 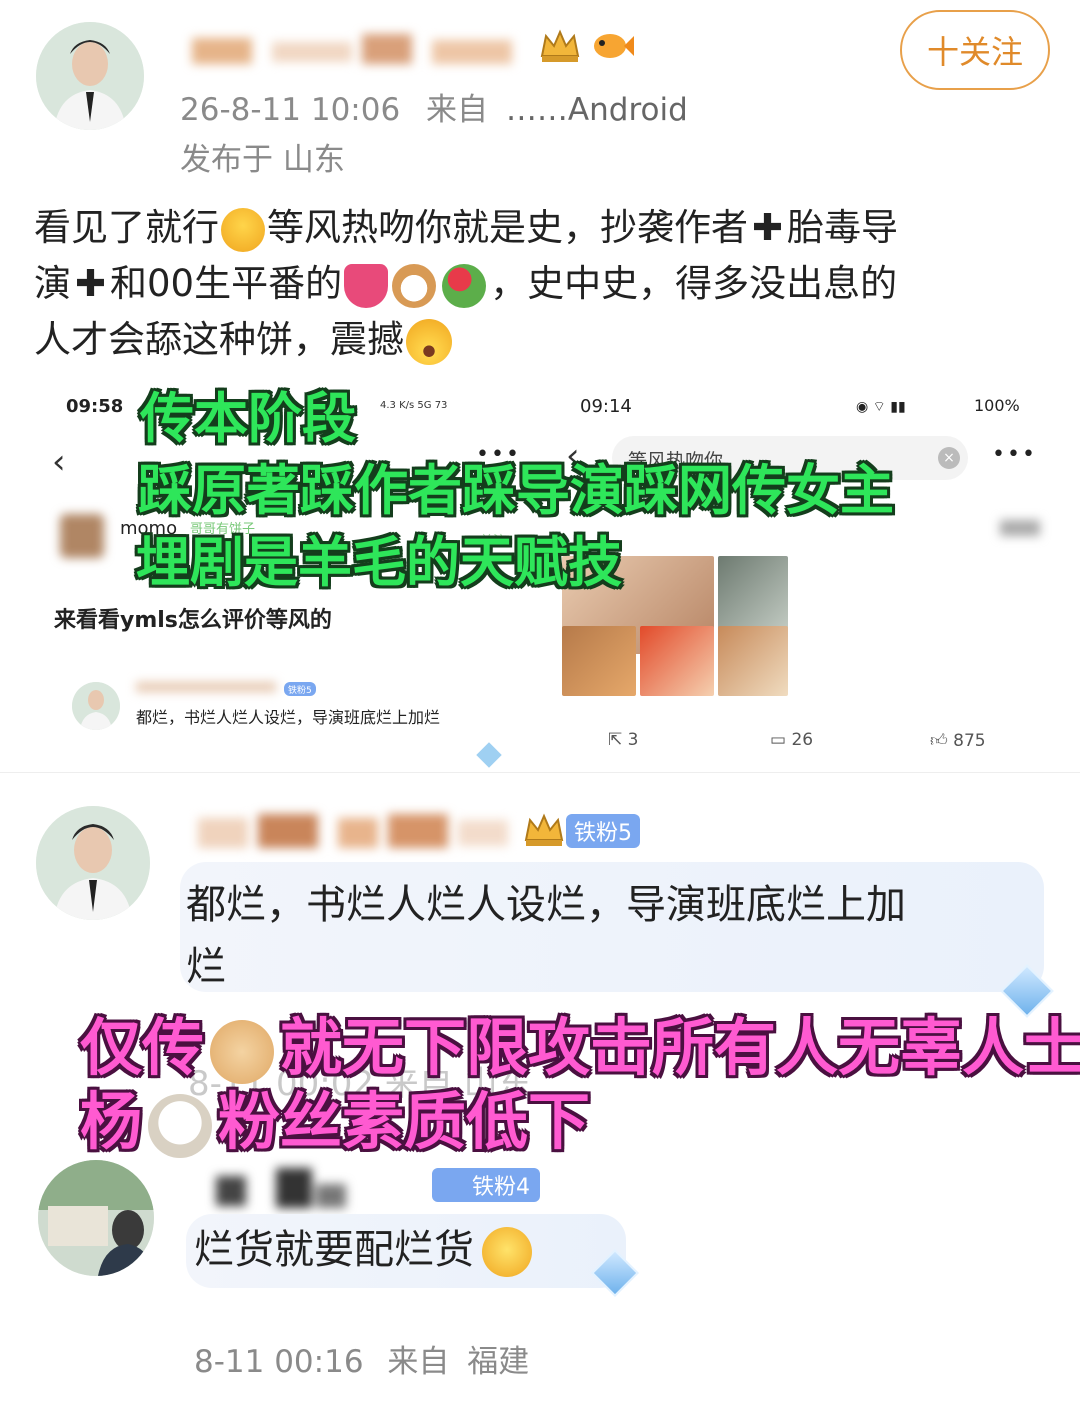 I want to click on left-status-time: 09:58, so click(x=95, y=406).